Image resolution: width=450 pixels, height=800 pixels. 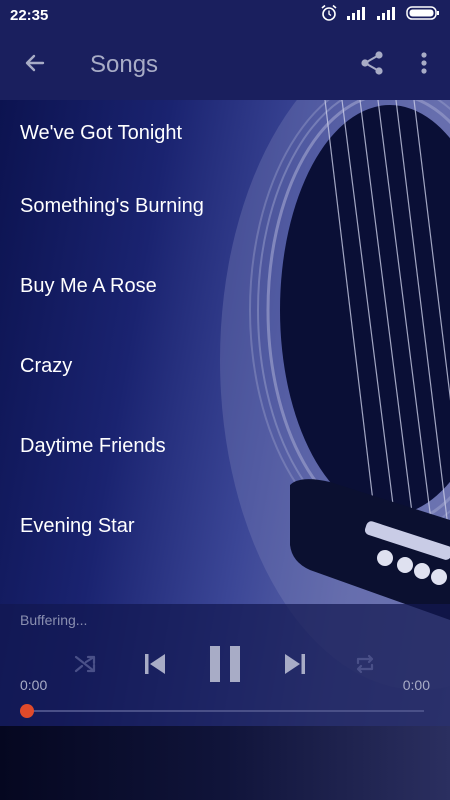 I want to click on shuffle-icon, so click(x=85, y=666).